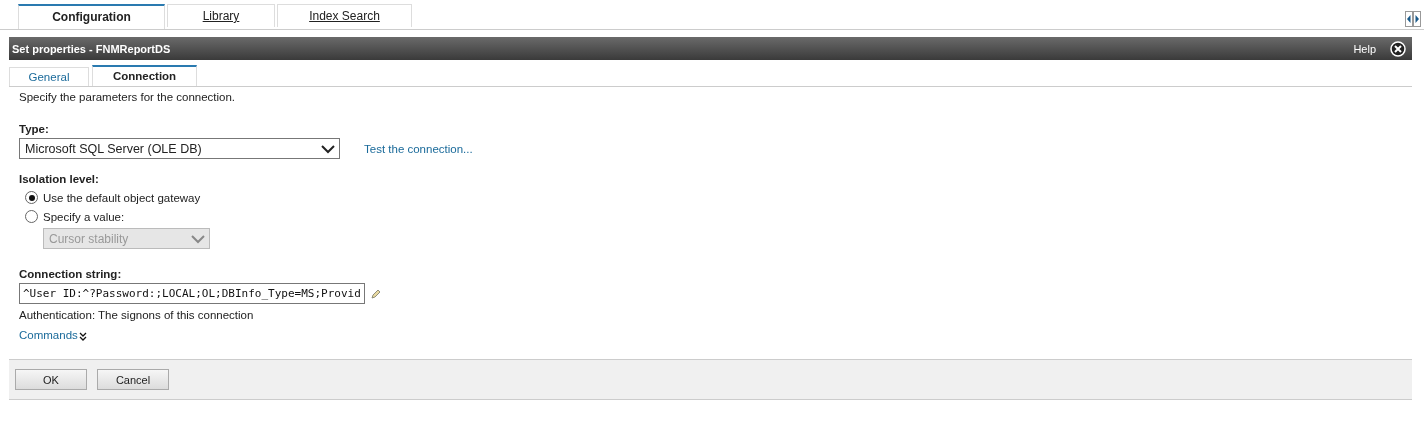 The image size is (1424, 446). What do you see at coordinates (192, 293) in the screenshot?
I see `connection-string-field: ^User ID:^?Password:;LOCAL;OL;DBInfo_Type=MS;Provid` at bounding box center [192, 293].